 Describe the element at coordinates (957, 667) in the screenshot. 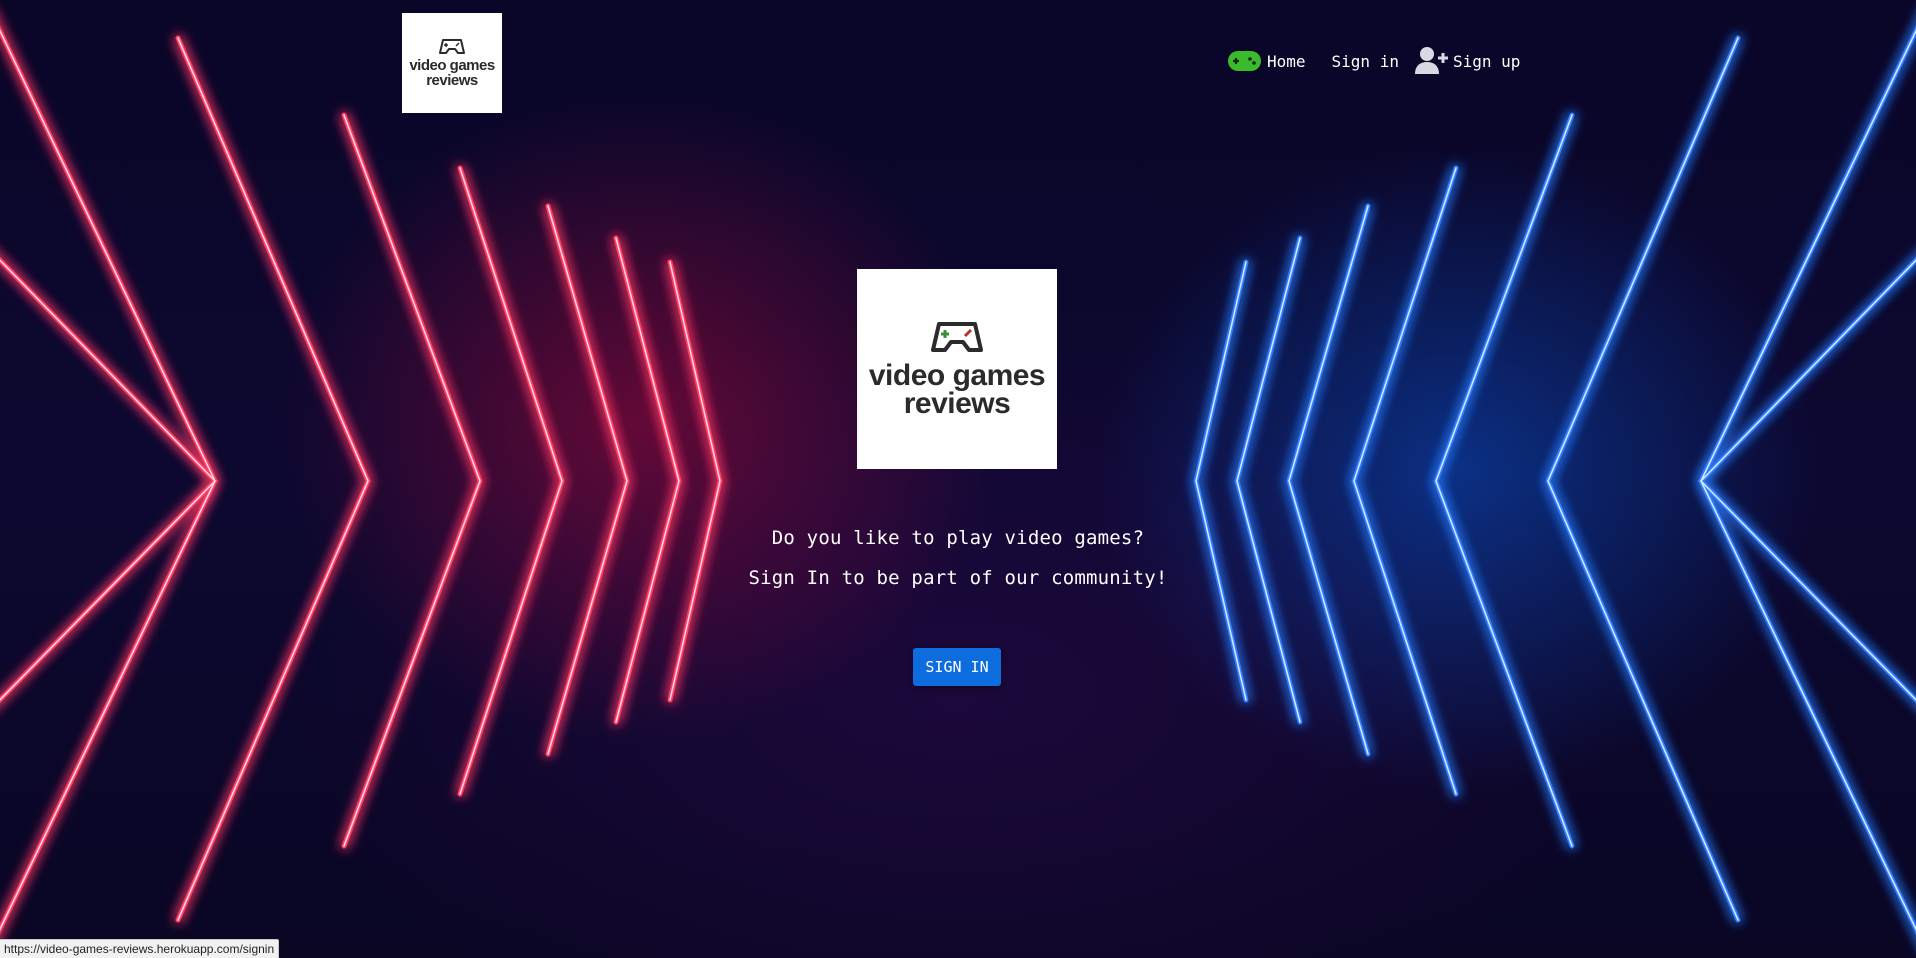

I see `sign-in-button: SIGN IN` at that location.